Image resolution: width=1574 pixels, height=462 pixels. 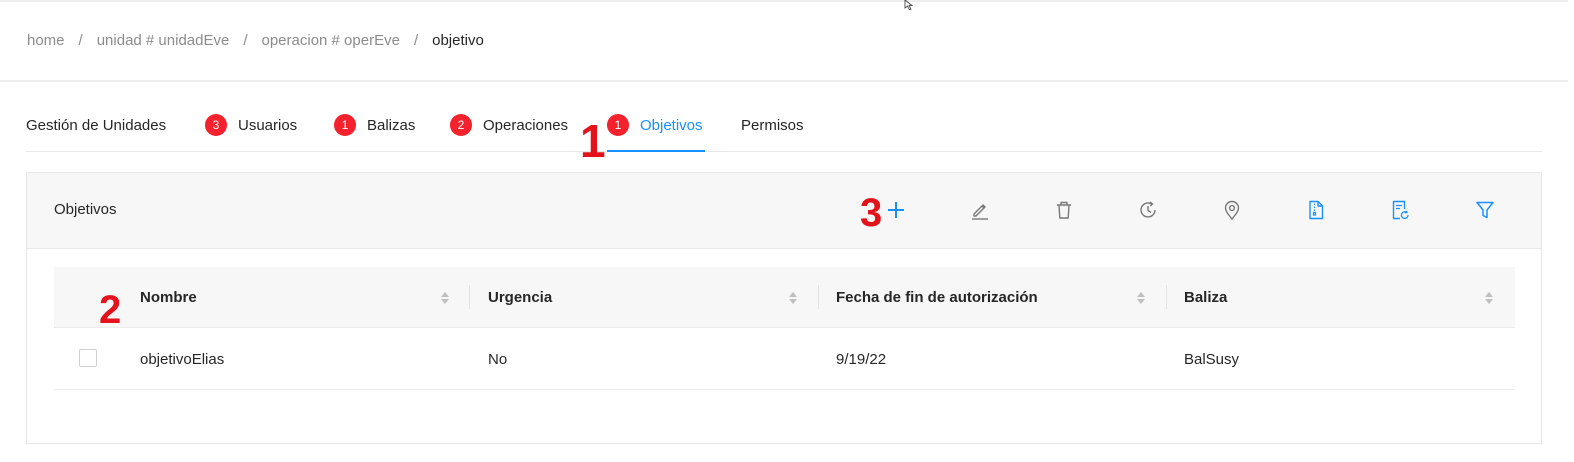 I want to click on edit-button, so click(x=980, y=210).